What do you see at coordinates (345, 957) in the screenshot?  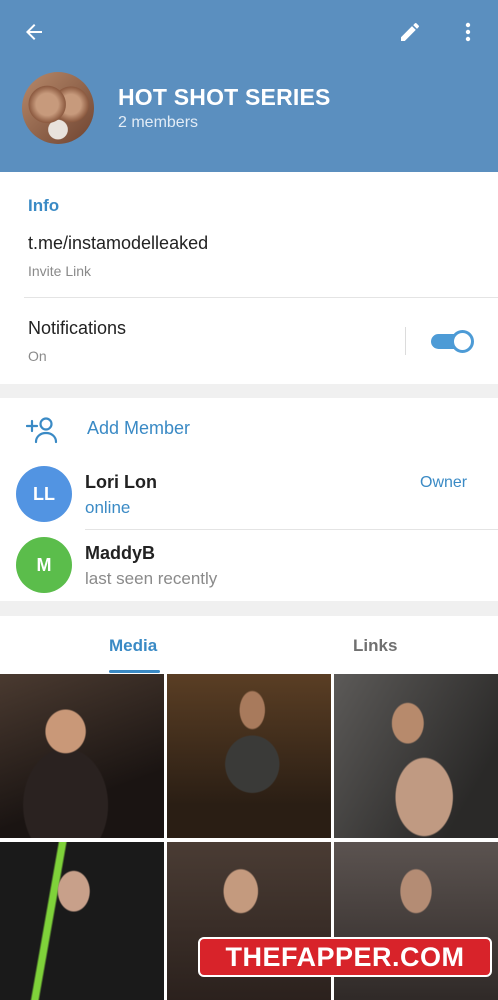 I see `watermark-logo: THEFAPPER.COM` at bounding box center [345, 957].